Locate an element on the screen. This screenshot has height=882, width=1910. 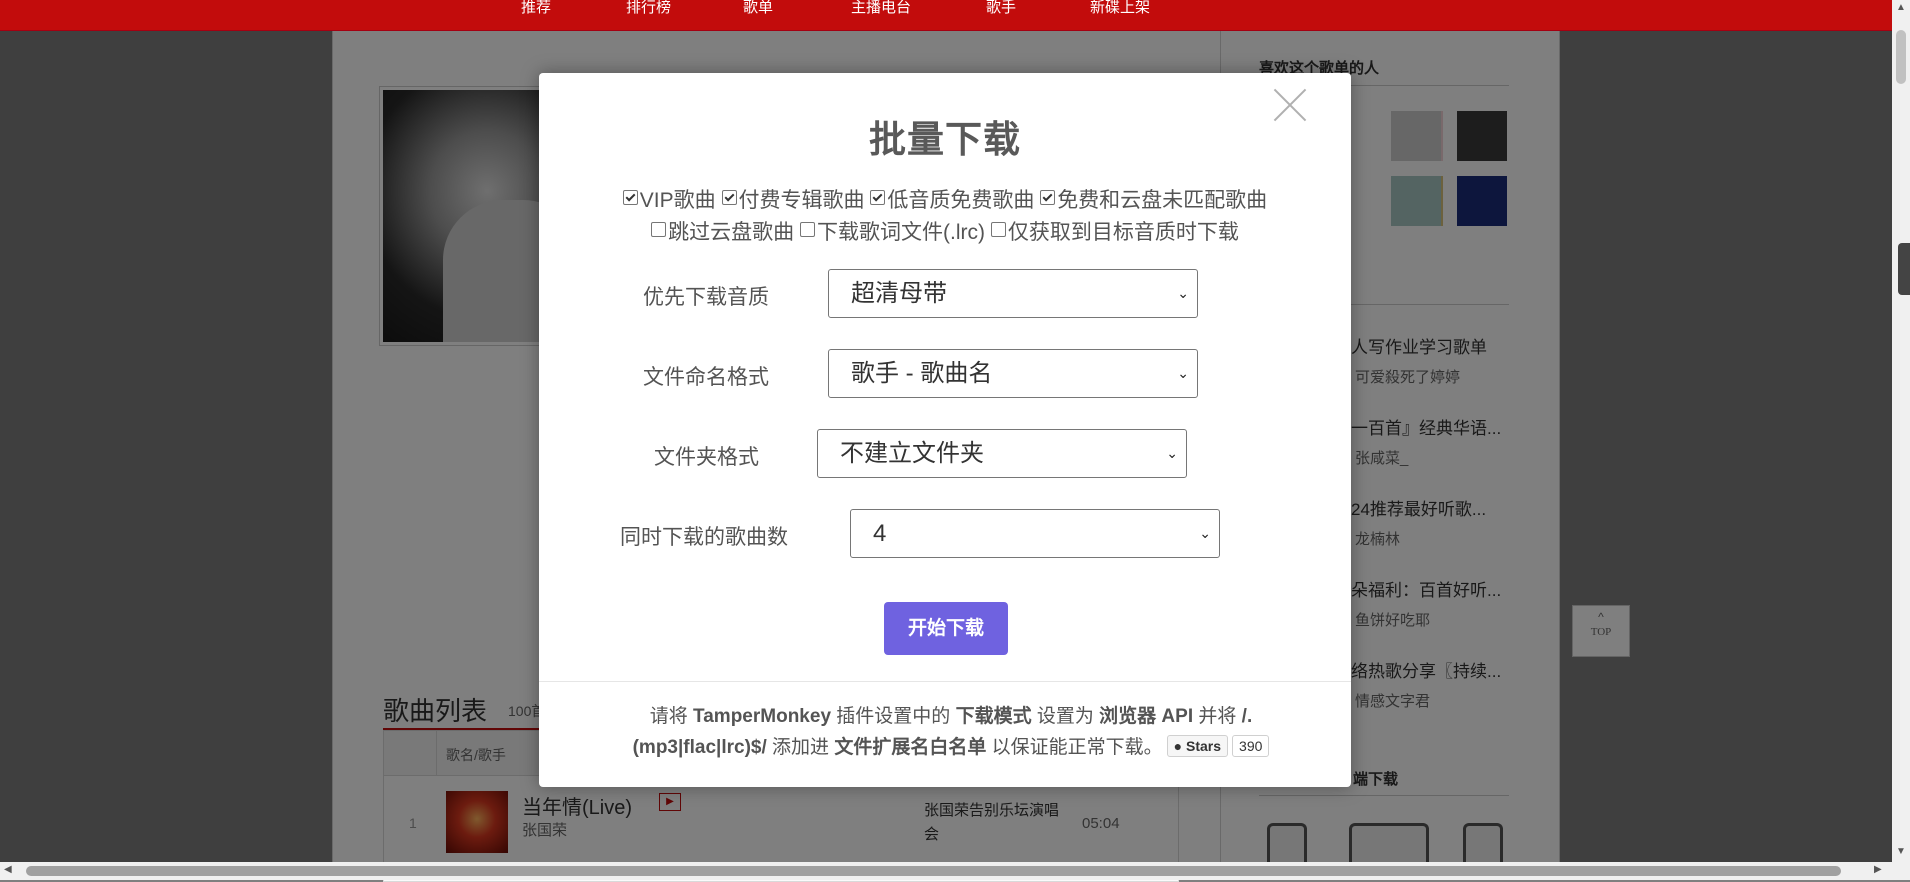
footer-text-4: 并将 is located at coordinates (1217, 716).